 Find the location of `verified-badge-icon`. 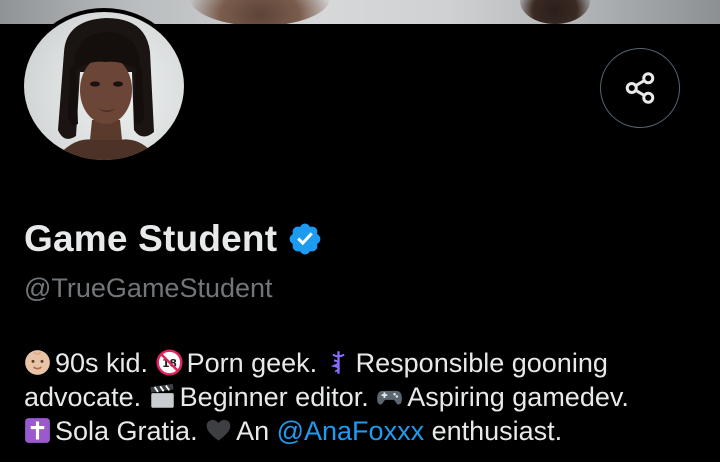

verified-badge-icon is located at coordinates (305, 239).